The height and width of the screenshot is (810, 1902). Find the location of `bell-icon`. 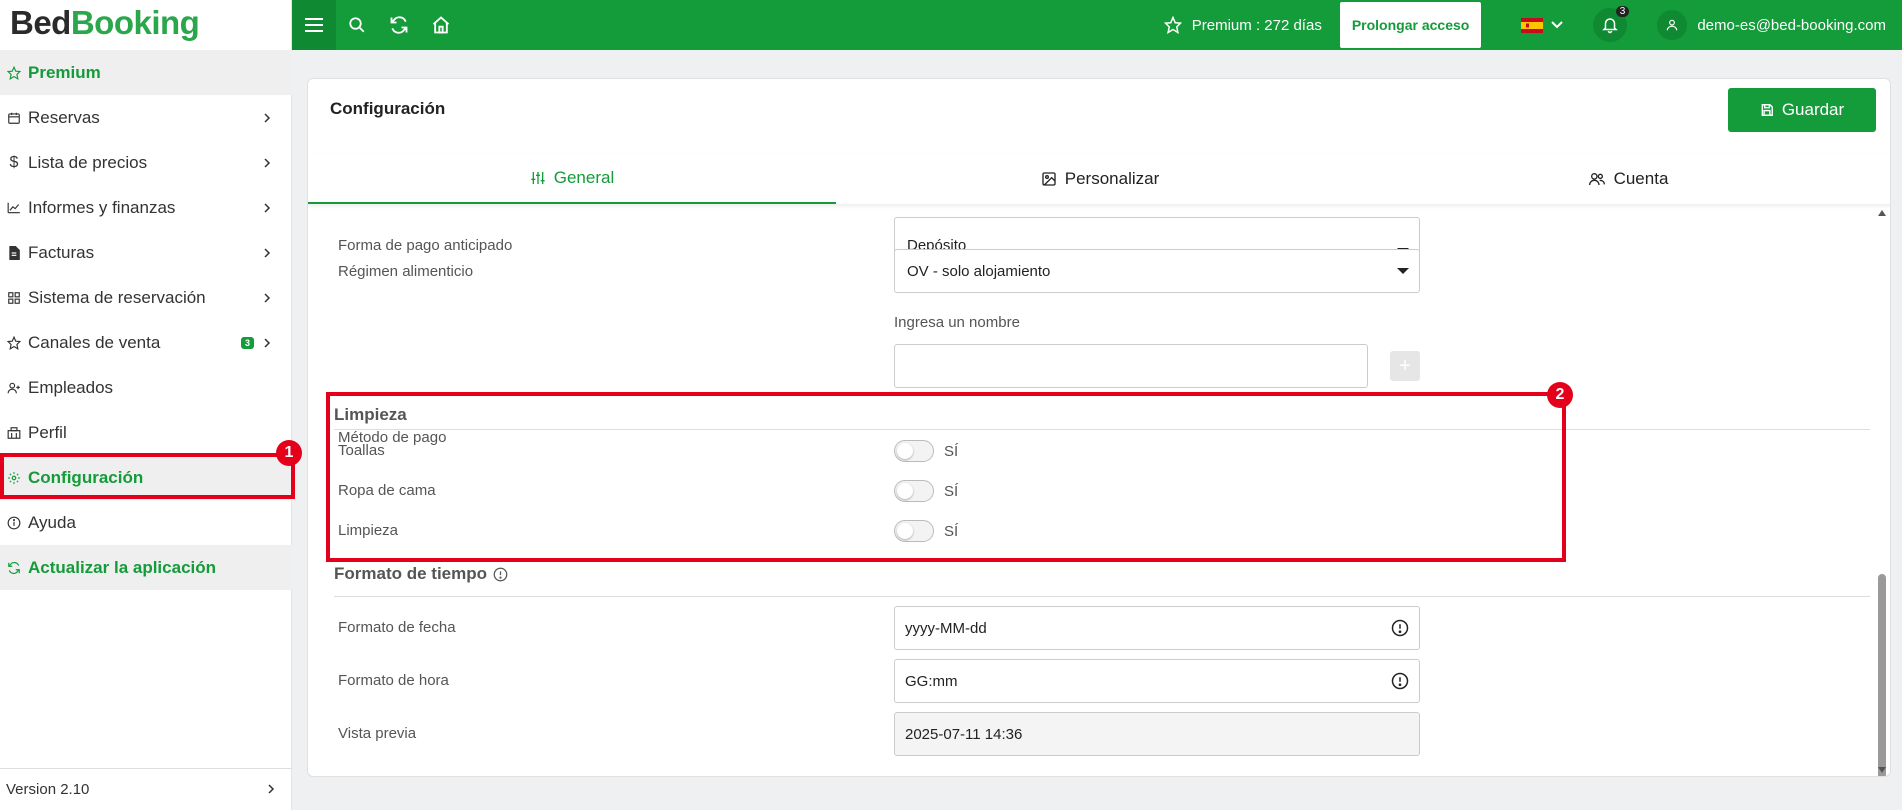

bell-icon is located at coordinates (1610, 26).